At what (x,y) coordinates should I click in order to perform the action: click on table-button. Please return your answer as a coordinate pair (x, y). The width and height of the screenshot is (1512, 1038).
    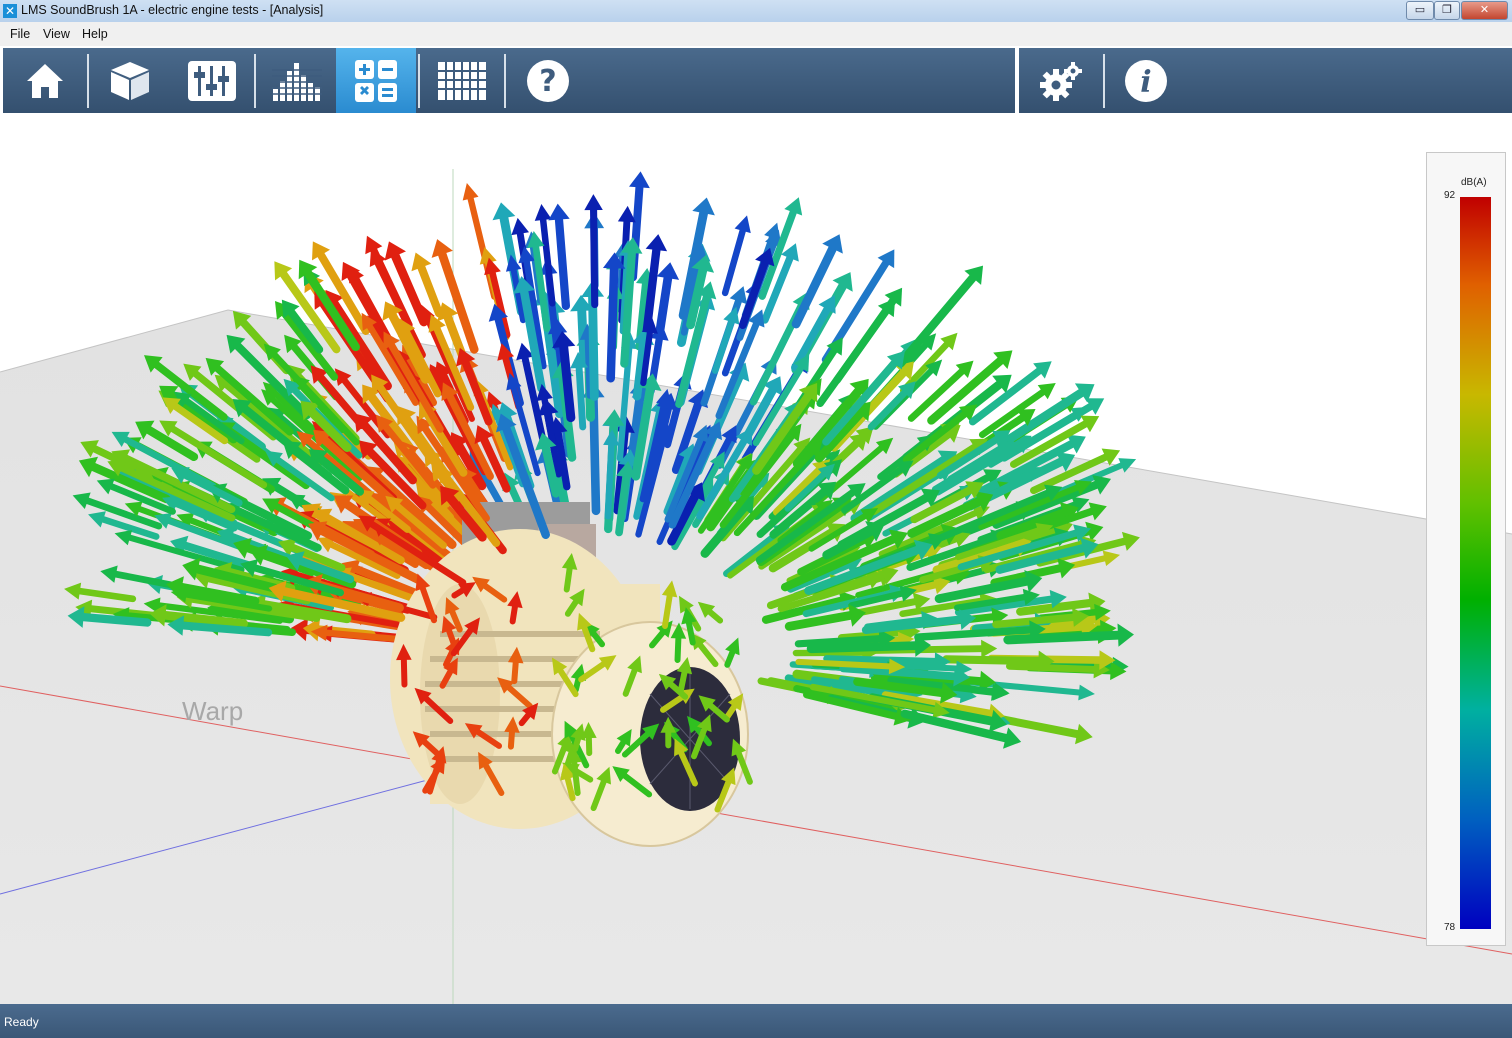
    Looking at the image, I should click on (462, 80).